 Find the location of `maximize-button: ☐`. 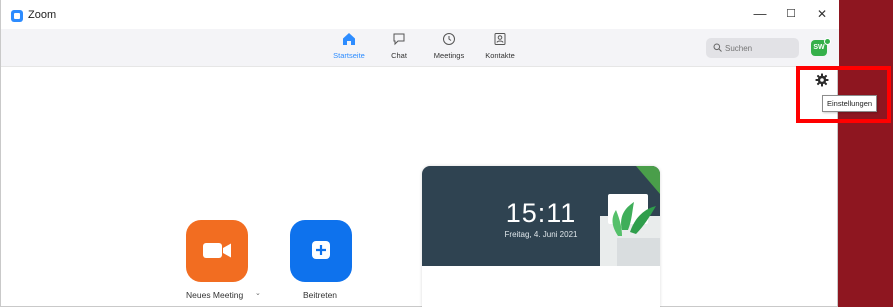

maximize-button: ☐ is located at coordinates (791, 14).